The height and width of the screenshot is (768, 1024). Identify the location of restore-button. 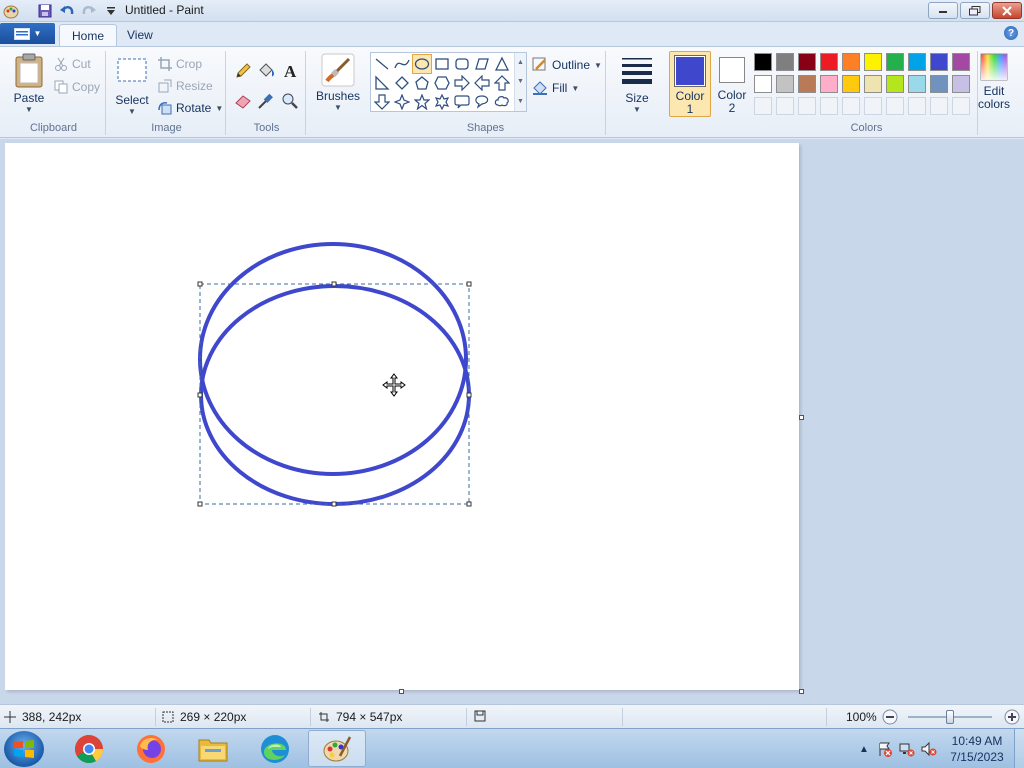
(975, 10).